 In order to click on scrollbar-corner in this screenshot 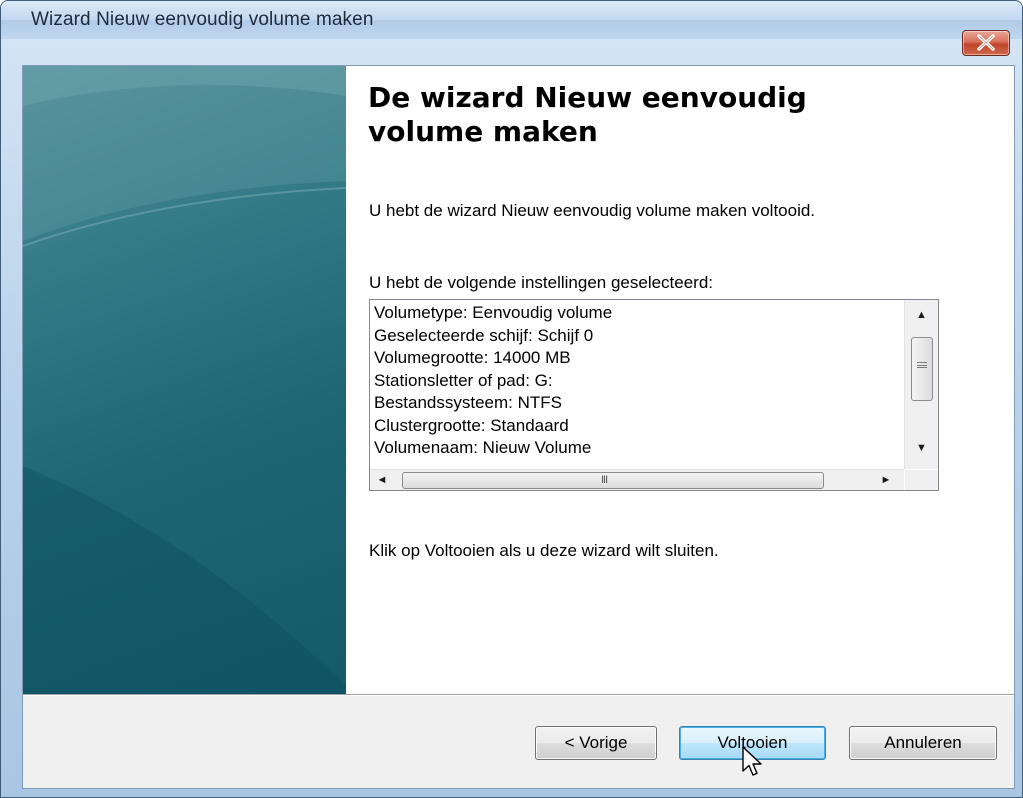, I will do `click(921, 480)`.